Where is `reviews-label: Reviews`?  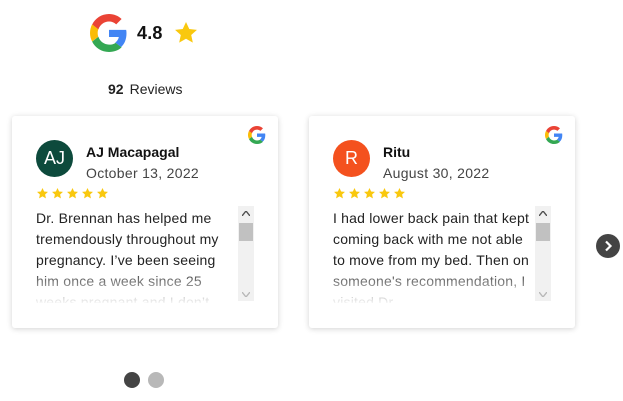
reviews-label: Reviews is located at coordinates (156, 89).